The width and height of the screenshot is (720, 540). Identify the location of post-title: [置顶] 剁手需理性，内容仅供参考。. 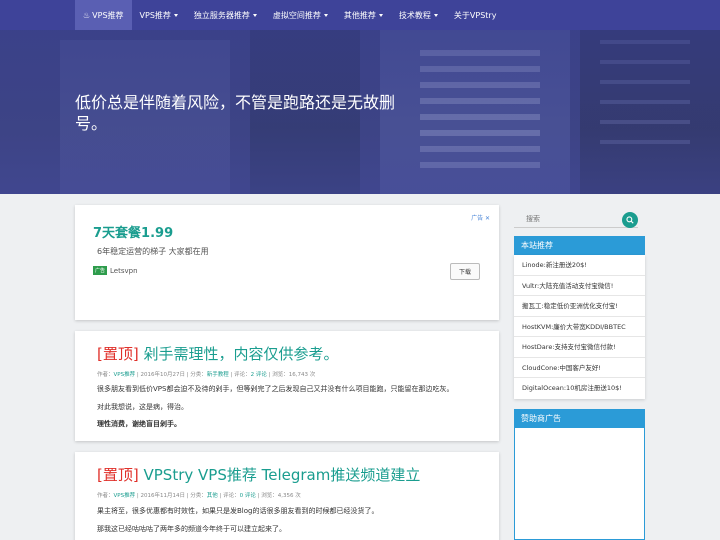
(218, 353).